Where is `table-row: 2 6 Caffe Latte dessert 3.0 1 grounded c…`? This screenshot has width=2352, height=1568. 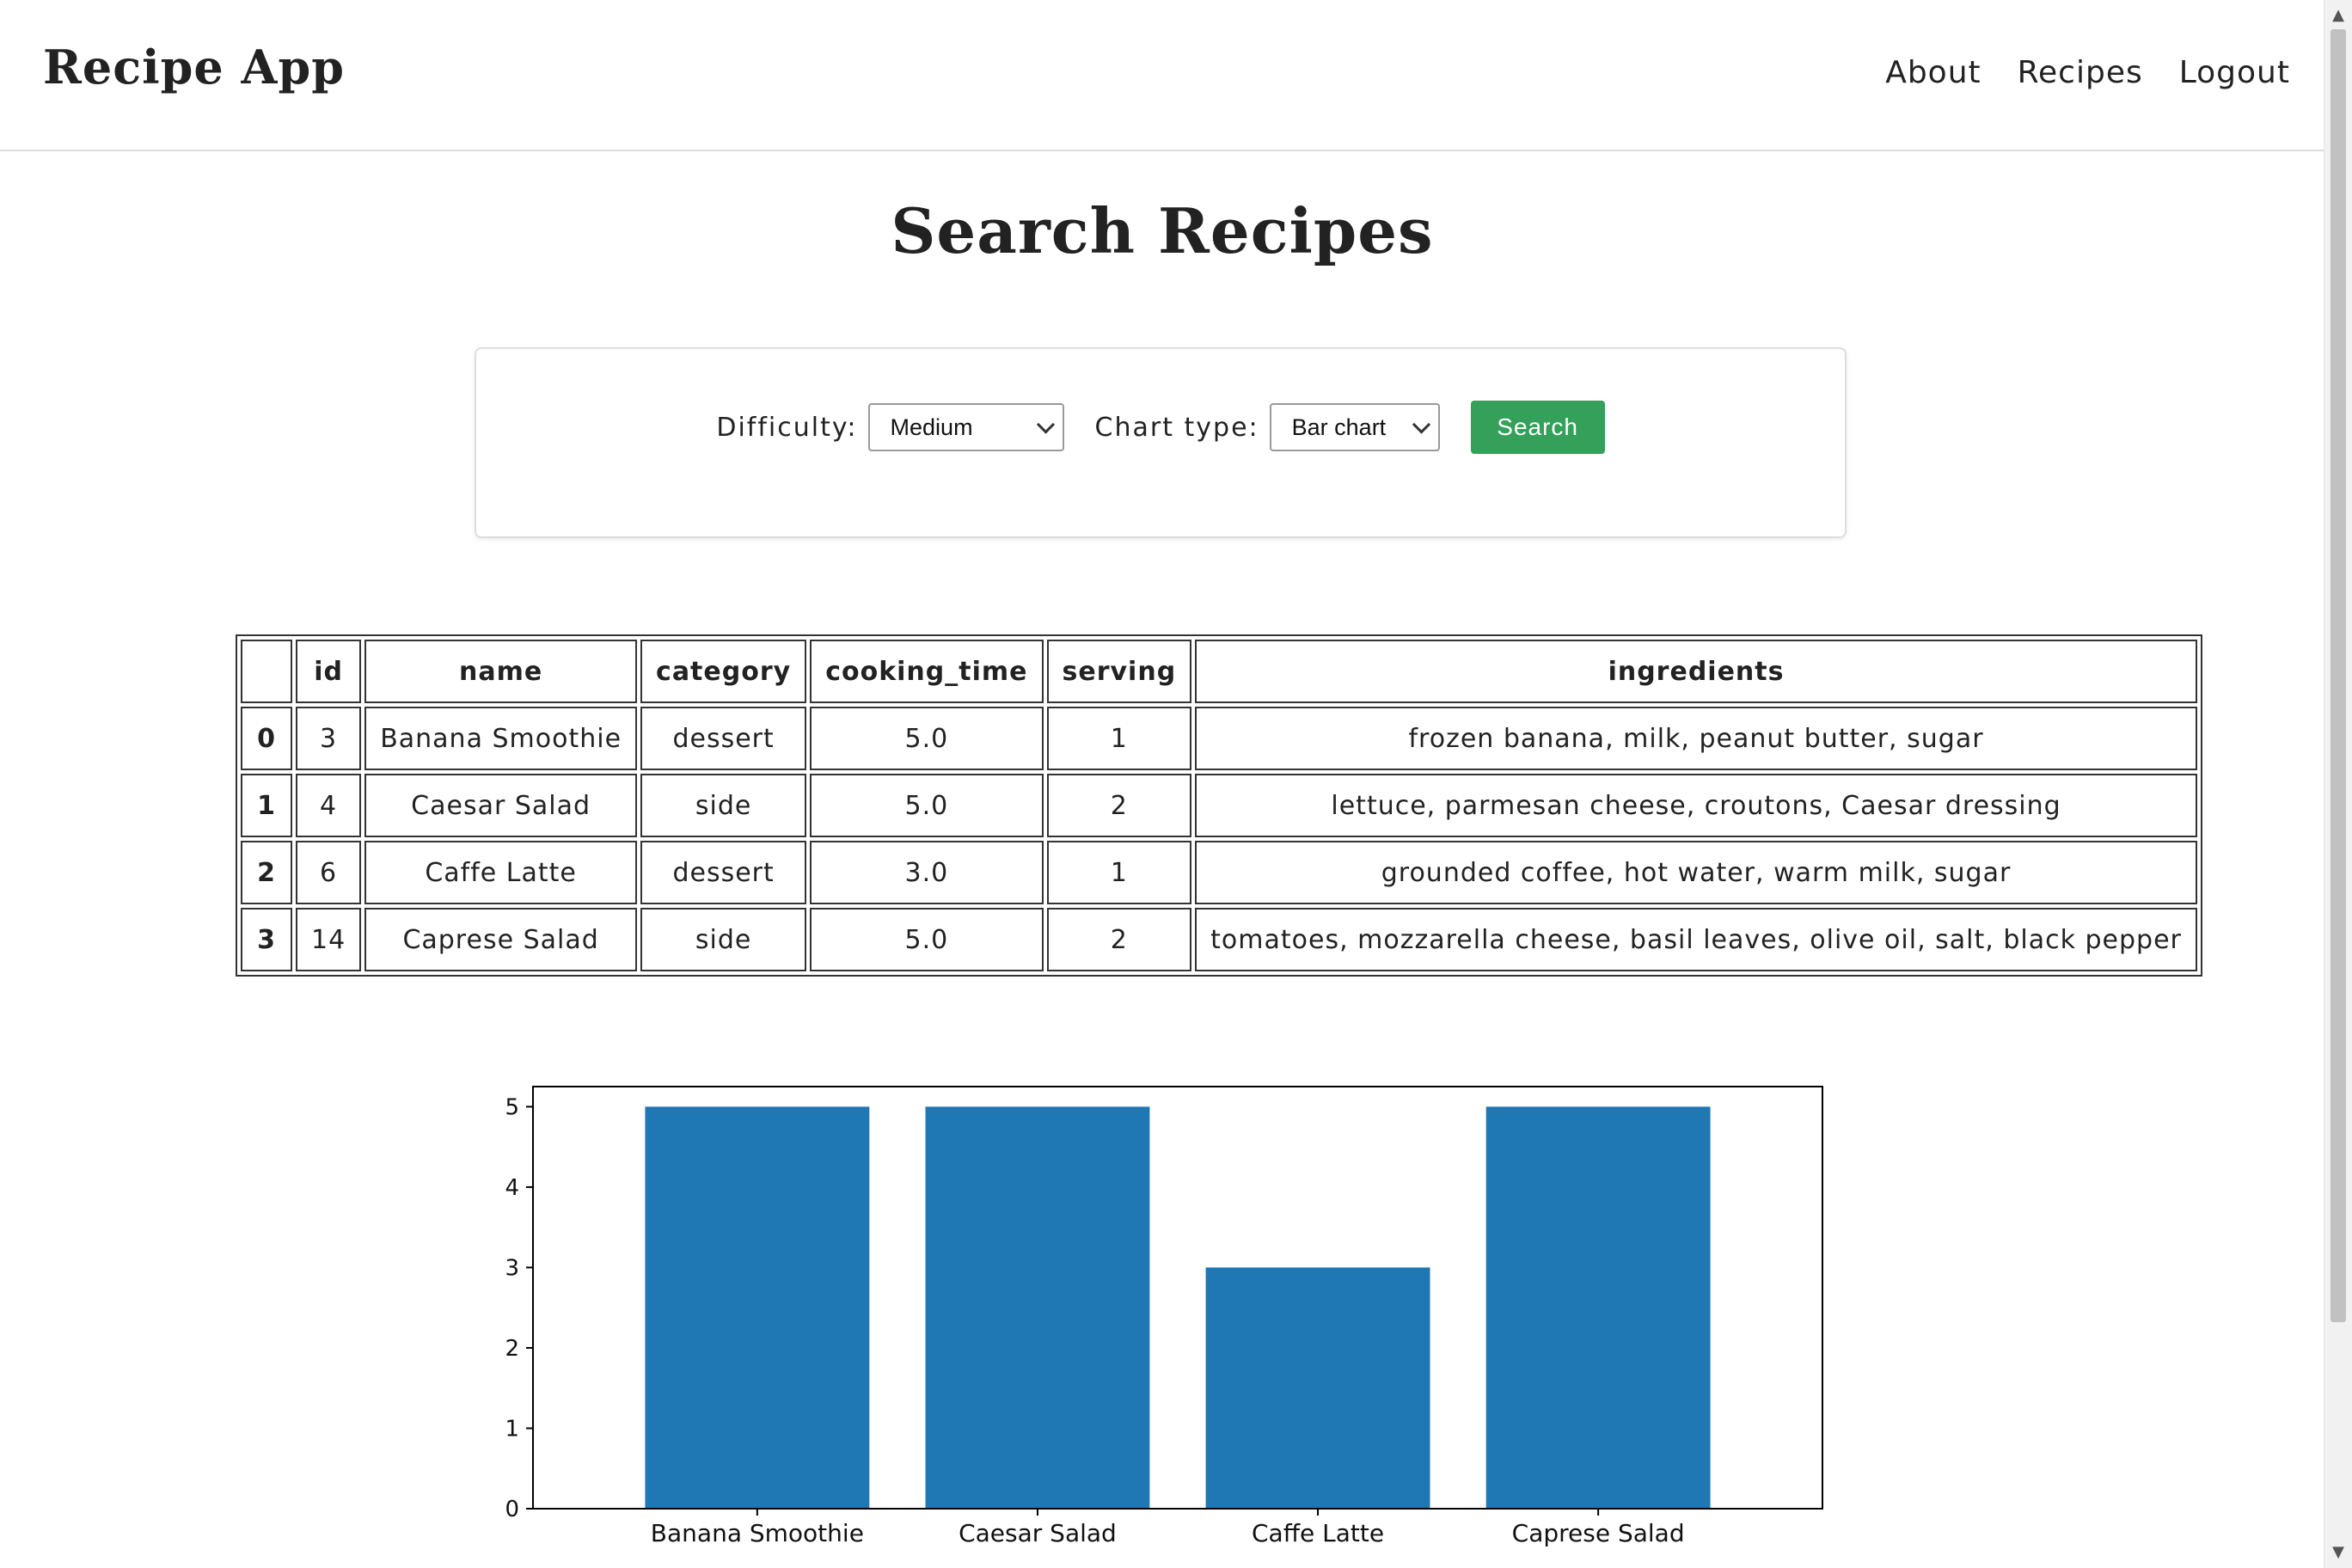
table-row: 2 6 Caffe Latte dessert 3.0 1 grounded c… is located at coordinates (1219, 872).